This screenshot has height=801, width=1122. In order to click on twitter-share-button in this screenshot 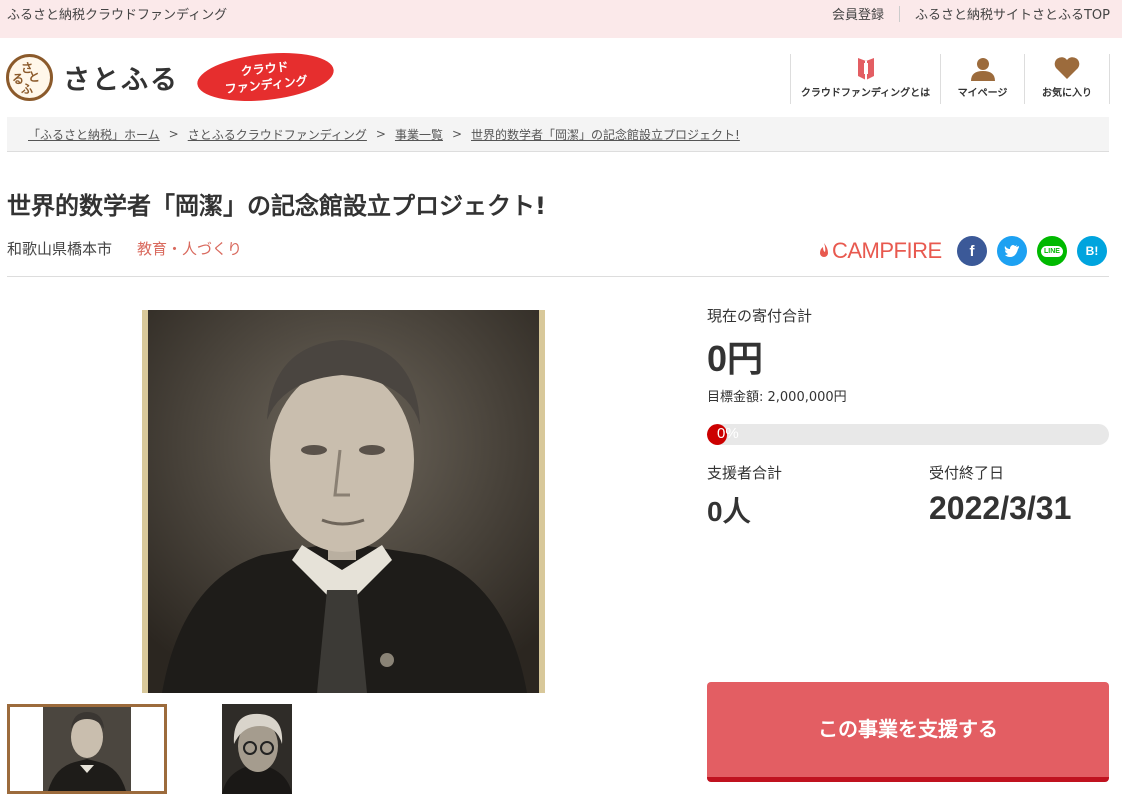, I will do `click(1012, 251)`.